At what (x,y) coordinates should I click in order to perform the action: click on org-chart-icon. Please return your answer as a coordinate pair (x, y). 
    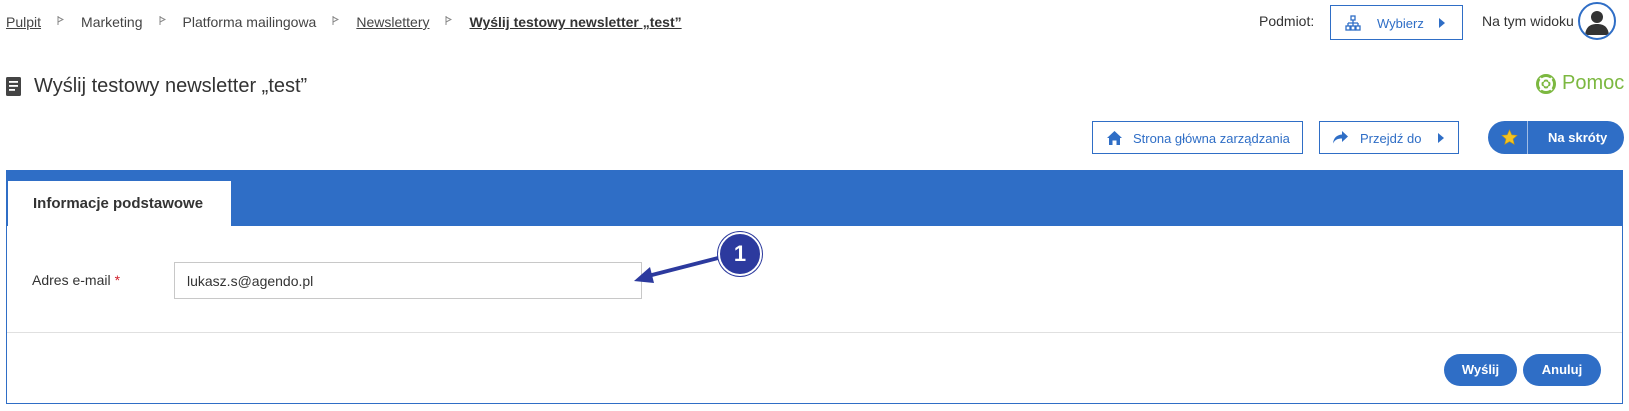
    Looking at the image, I should click on (1353, 23).